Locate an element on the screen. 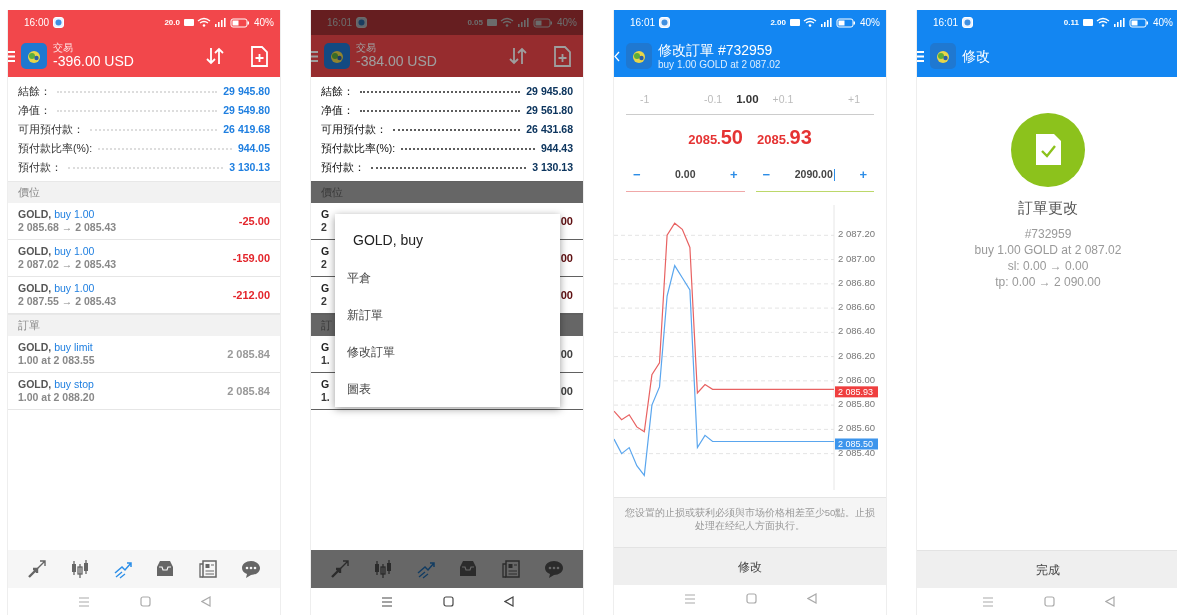 This screenshot has height=615, width=1177. menu-item: 圖表 is located at coordinates (447, 388).